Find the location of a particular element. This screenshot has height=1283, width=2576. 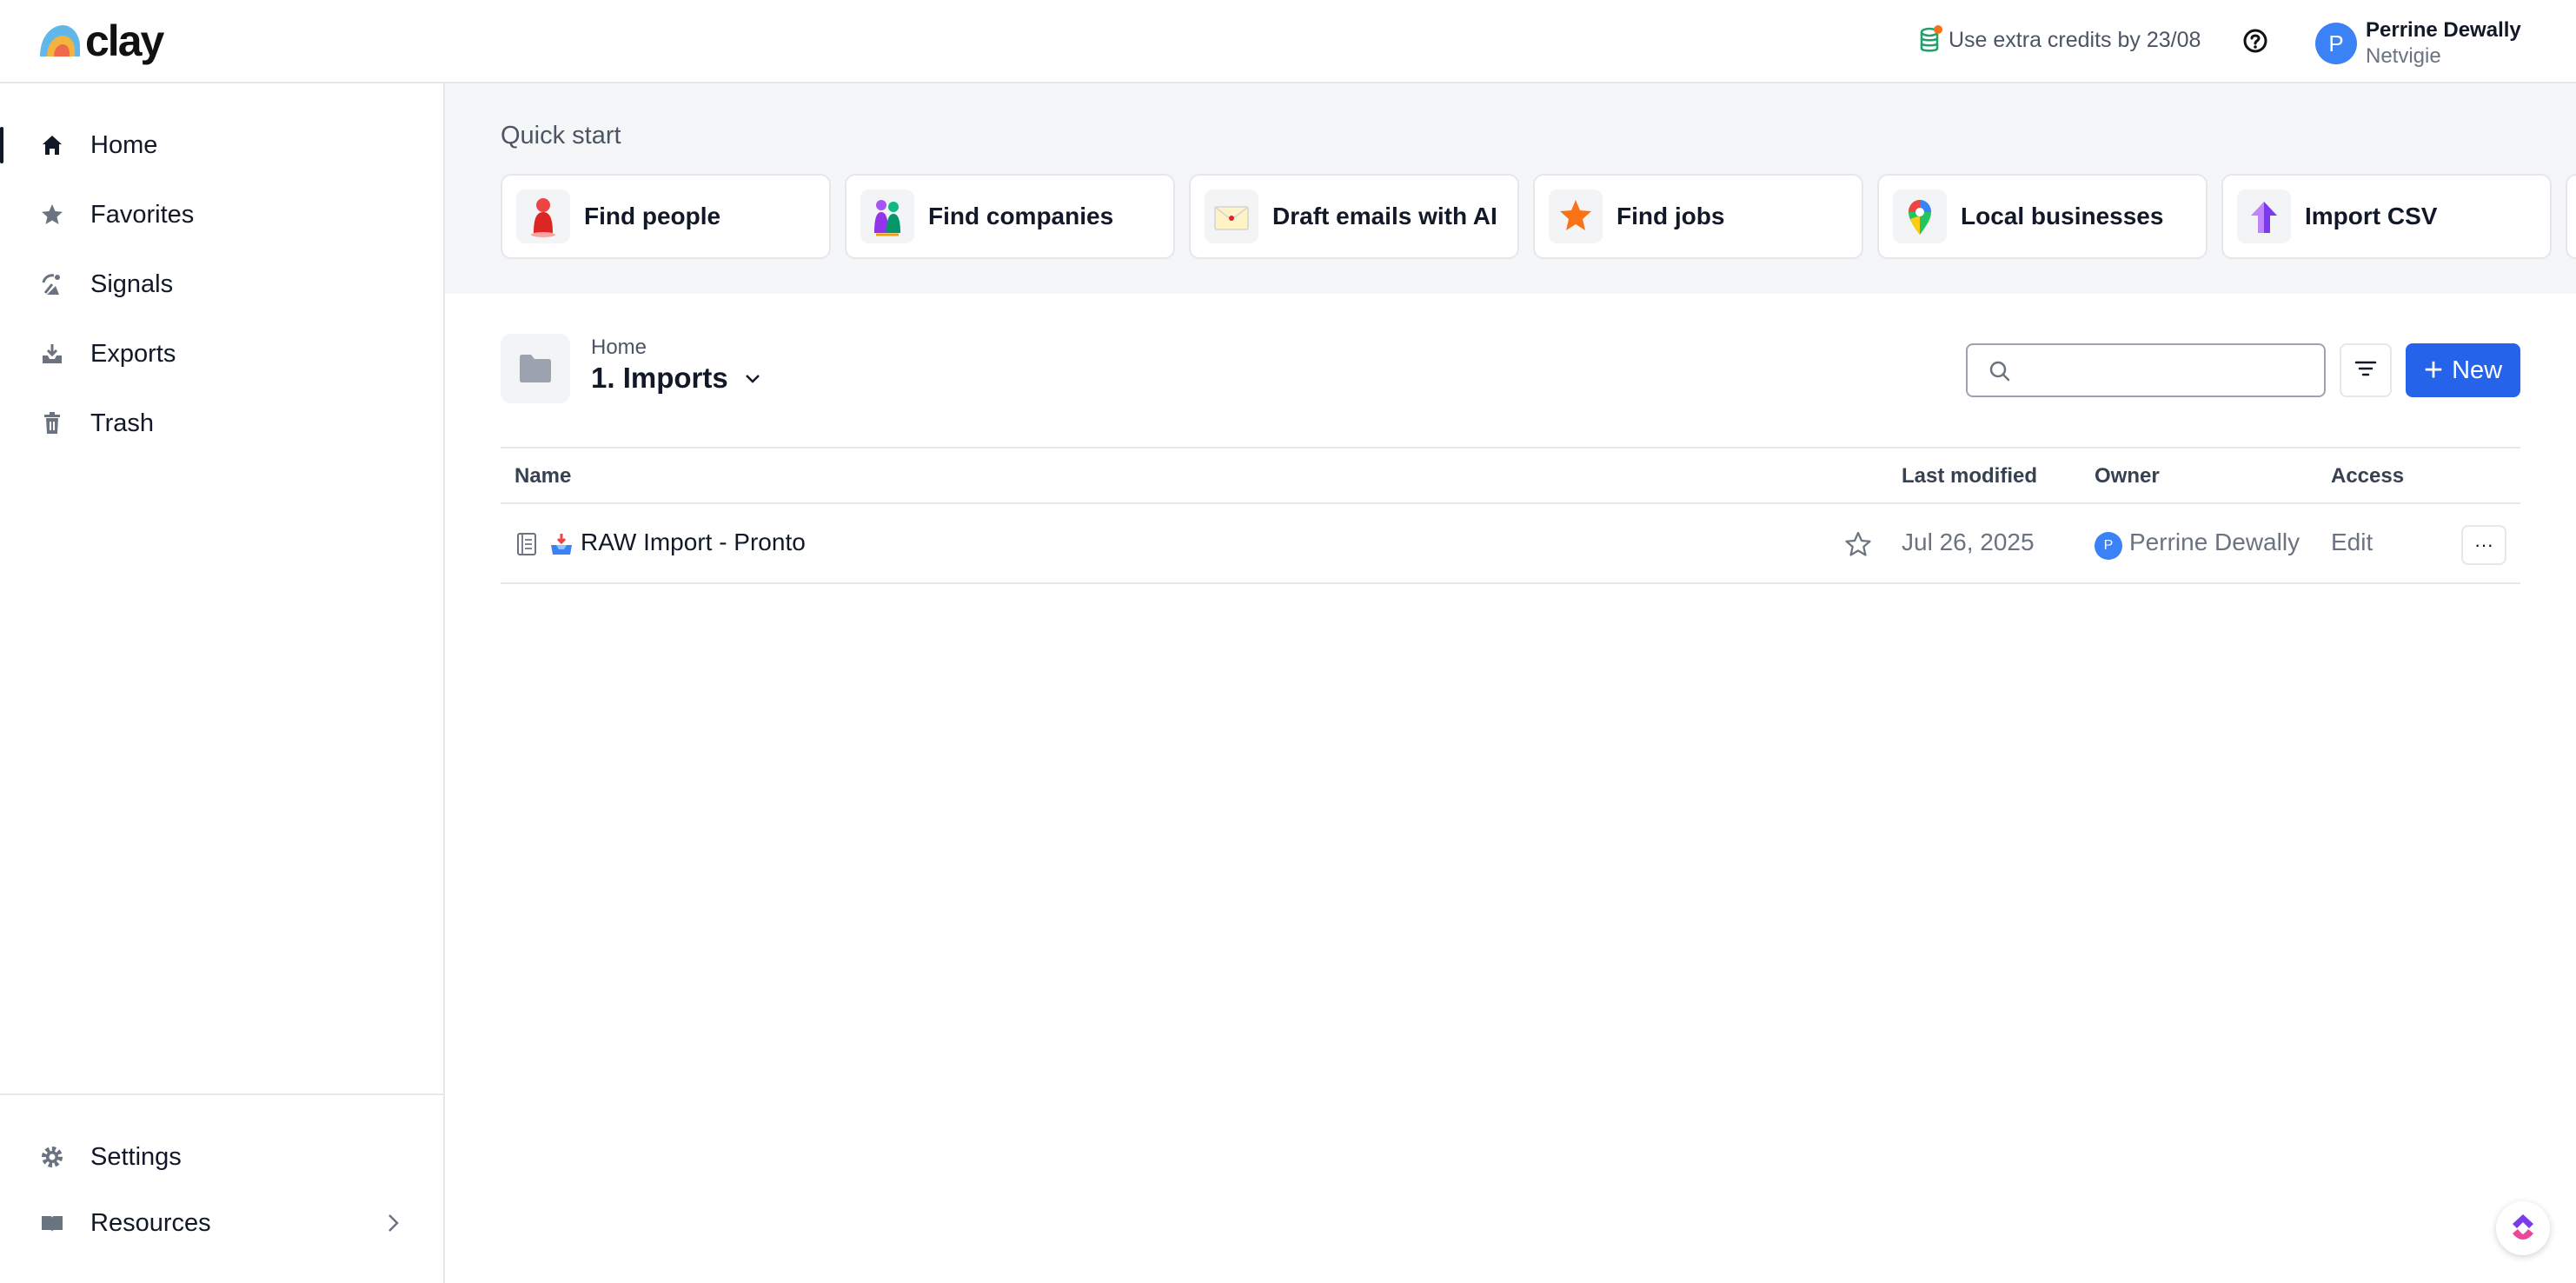

clay-logo: clay is located at coordinates (100, 41).